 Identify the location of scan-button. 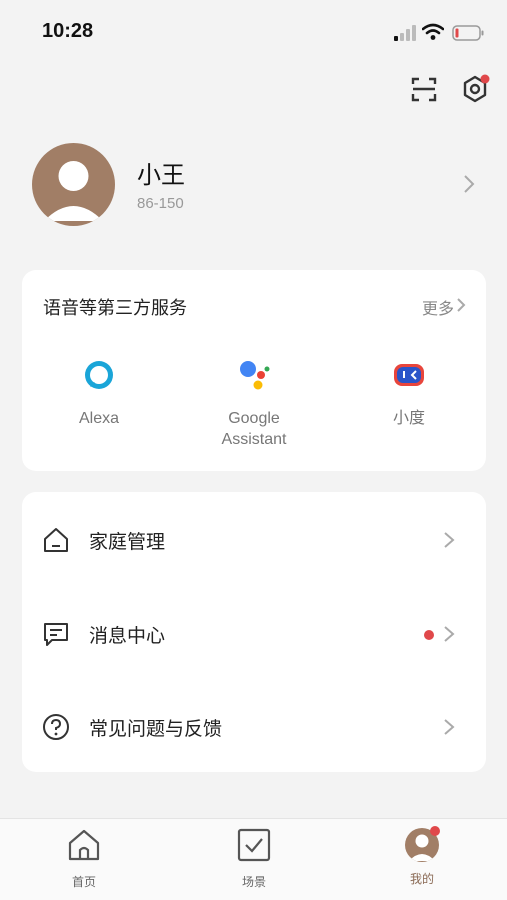
(424, 89).